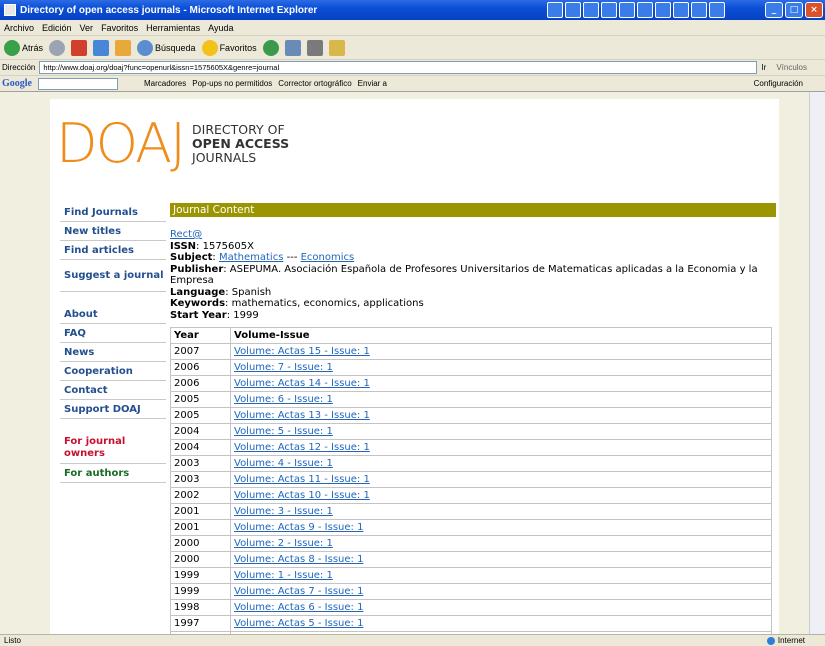 The image size is (825, 646). What do you see at coordinates (113, 371) in the screenshot?
I see `nav-cooperation: Cooperation` at bounding box center [113, 371].